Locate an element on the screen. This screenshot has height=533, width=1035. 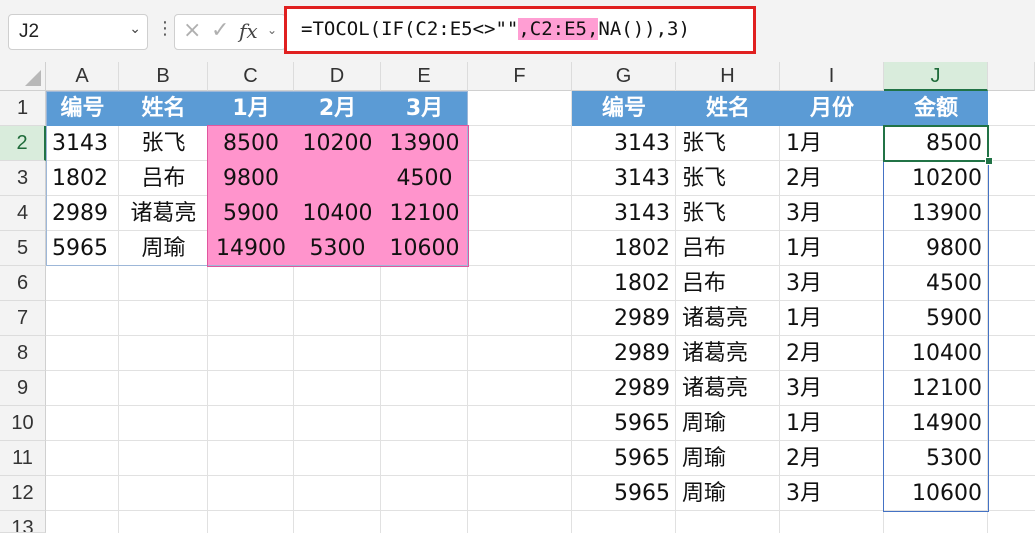
column-header-h: H is located at coordinates (728, 76).